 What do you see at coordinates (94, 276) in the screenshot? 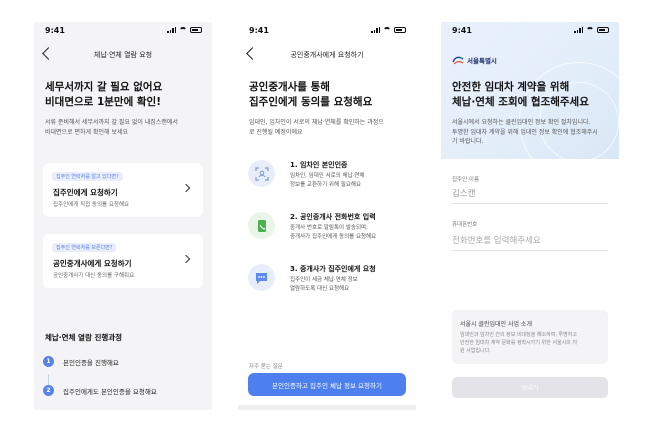
I see `card-subtitle: 공인중개사가 대신 동의를 구해줘요` at bounding box center [94, 276].